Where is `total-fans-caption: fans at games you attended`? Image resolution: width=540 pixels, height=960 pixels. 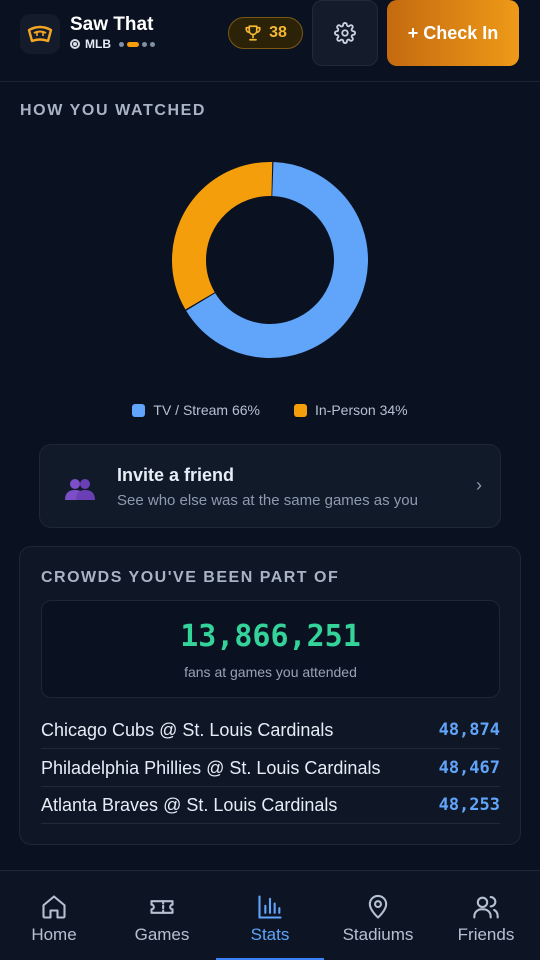
total-fans-caption: fans at games you attended is located at coordinates (270, 672).